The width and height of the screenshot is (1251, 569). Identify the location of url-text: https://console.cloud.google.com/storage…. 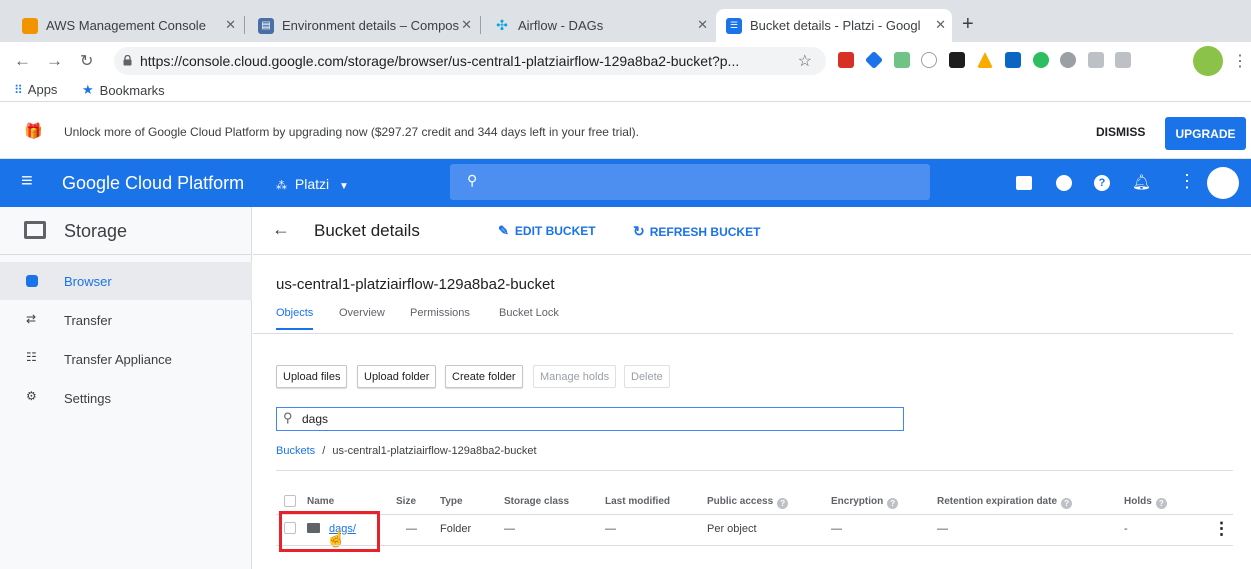
(440, 61).